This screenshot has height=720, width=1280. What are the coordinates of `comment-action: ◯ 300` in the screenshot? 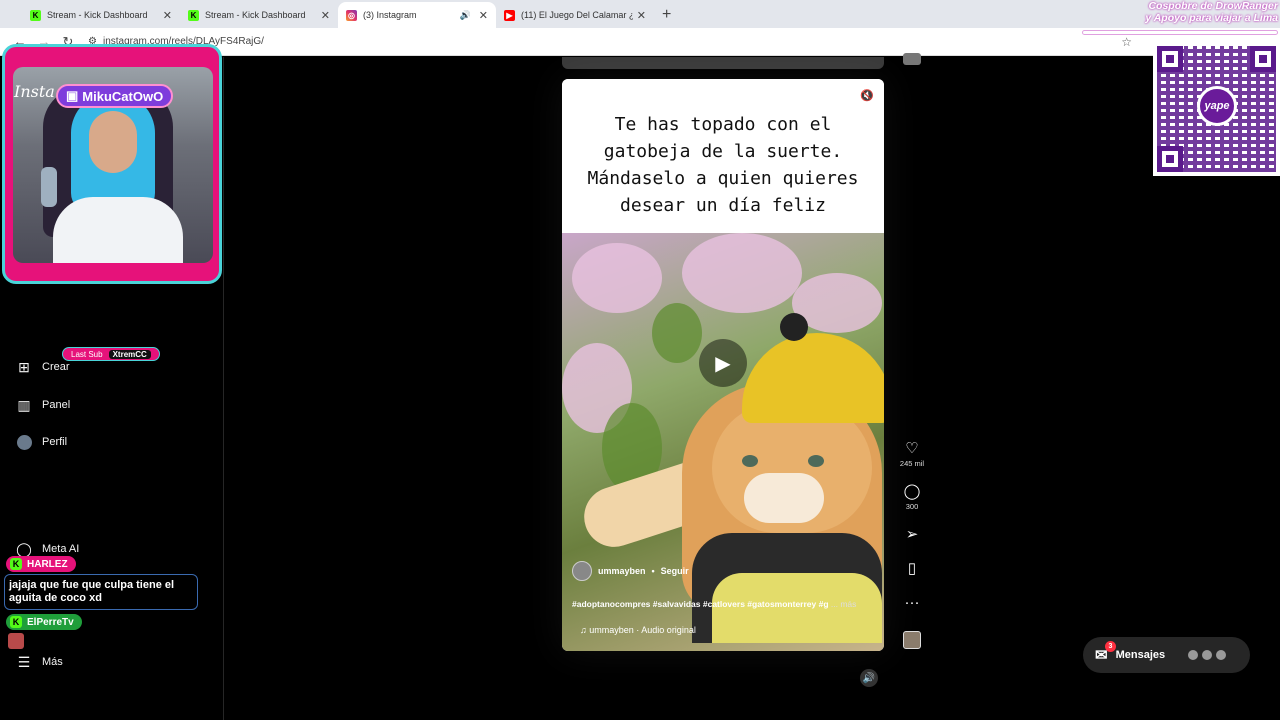 It's located at (912, 498).